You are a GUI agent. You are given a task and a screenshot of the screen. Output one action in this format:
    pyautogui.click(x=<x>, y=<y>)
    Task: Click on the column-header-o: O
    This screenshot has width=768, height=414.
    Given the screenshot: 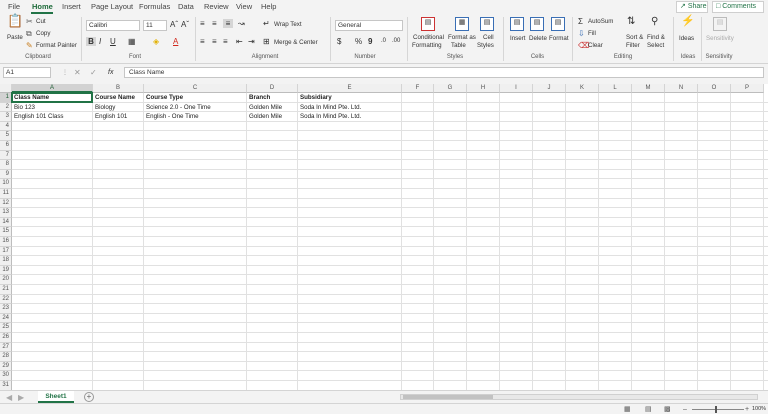 What is the action you would take?
    pyautogui.click(x=714, y=88)
    